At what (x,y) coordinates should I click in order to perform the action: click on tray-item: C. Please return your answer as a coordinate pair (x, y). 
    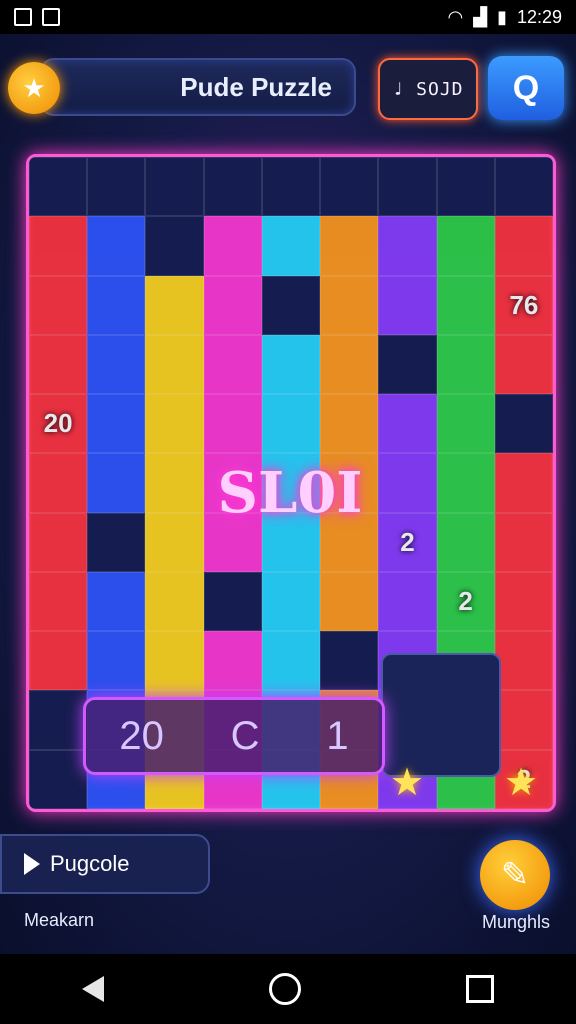
    Looking at the image, I should click on (245, 736).